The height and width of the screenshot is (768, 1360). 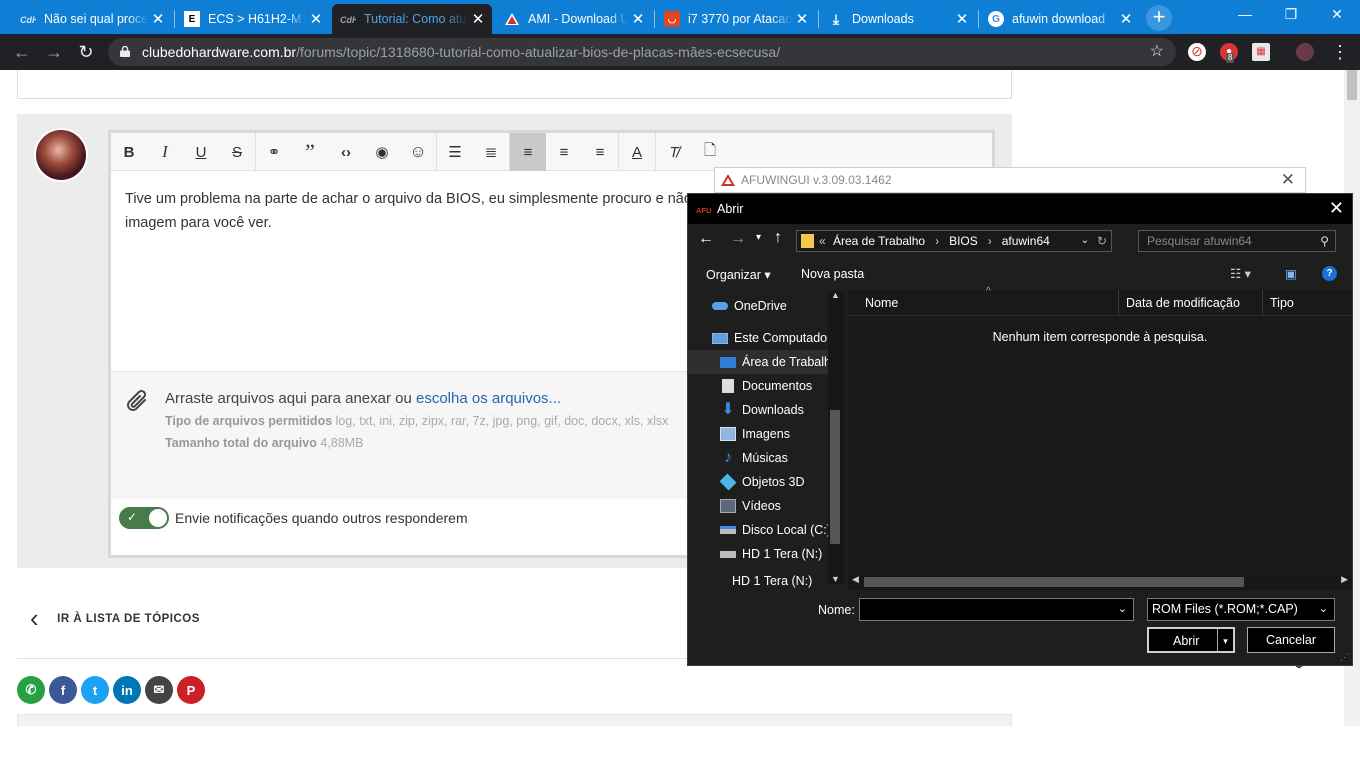 I want to click on help-icon: ?, so click(x=1329, y=273).